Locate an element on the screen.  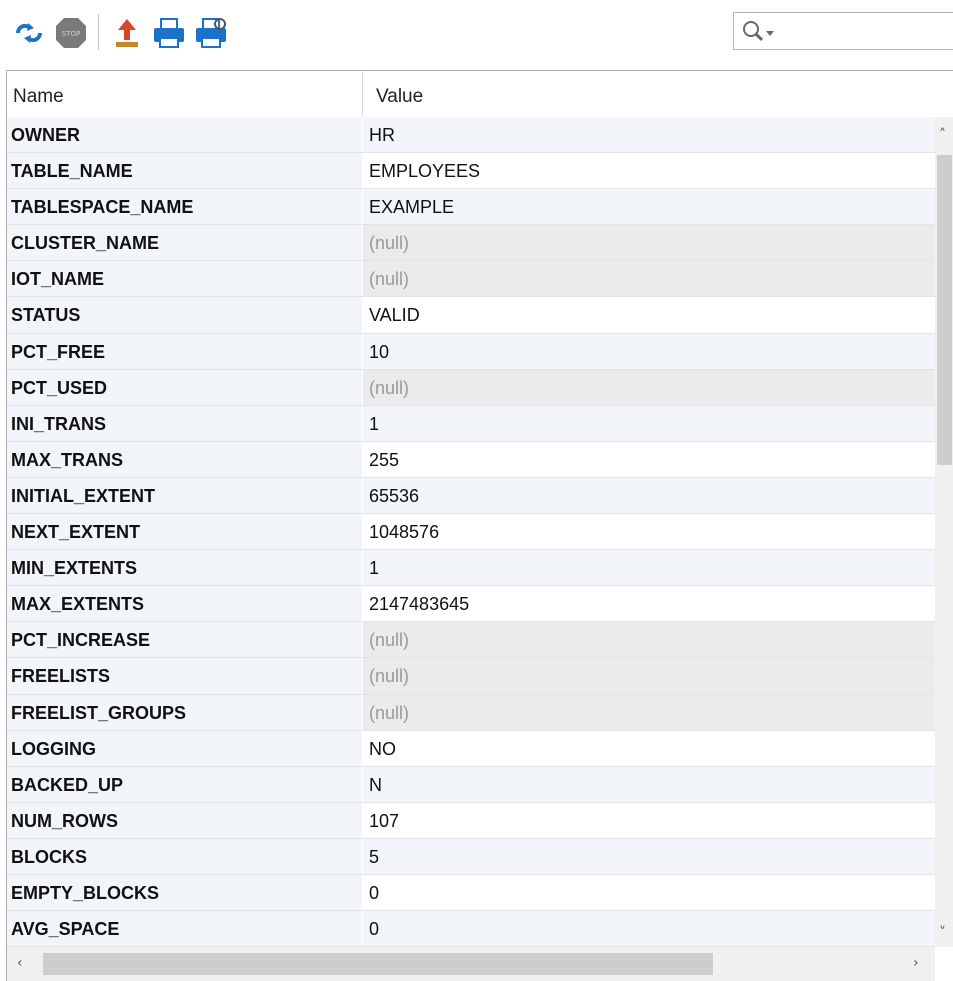
stop-icon: STOP is located at coordinates (71, 33).